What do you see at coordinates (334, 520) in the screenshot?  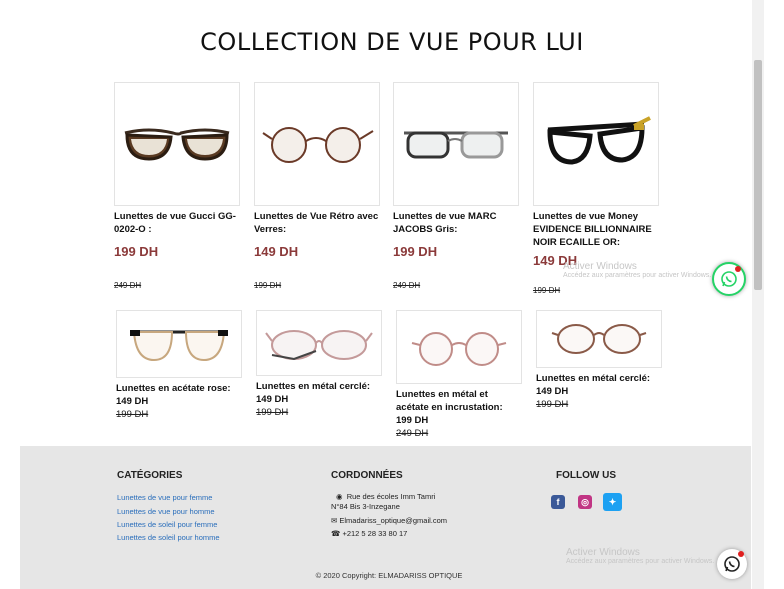 I see `envelope-icon: ✉` at bounding box center [334, 520].